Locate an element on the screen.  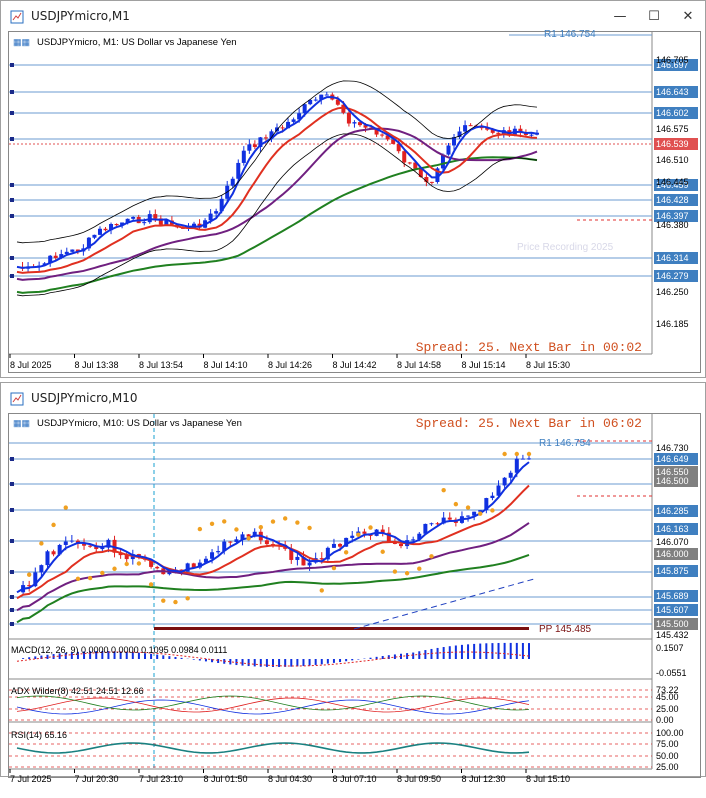
x-tick-label: 8 Jul 15:14 is located at coordinates (484, 365).